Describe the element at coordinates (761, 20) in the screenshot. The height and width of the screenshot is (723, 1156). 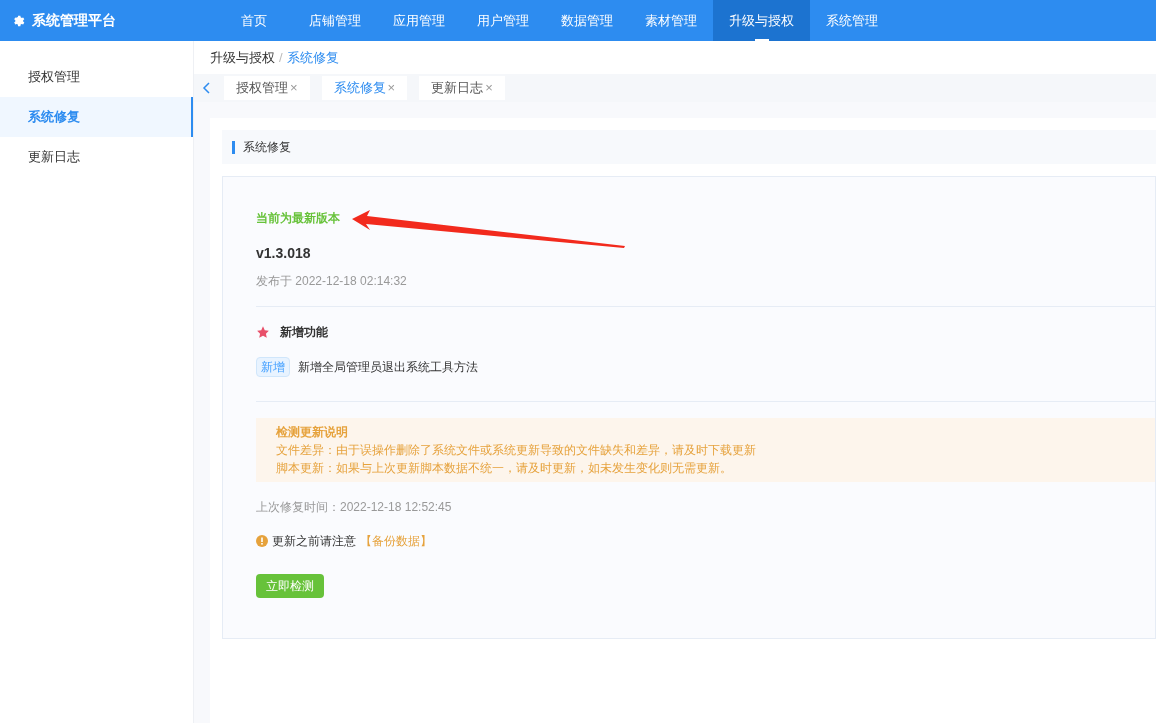
I see `nav-tab: 升级与授权` at that location.